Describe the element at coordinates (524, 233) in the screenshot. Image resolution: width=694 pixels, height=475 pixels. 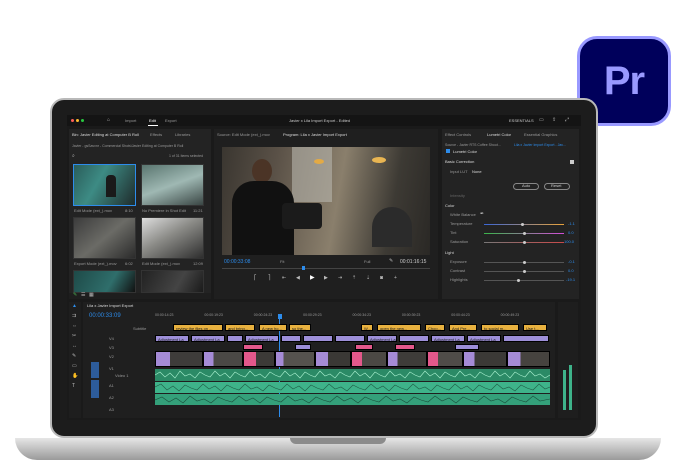
I see `tint-knob` at that location.